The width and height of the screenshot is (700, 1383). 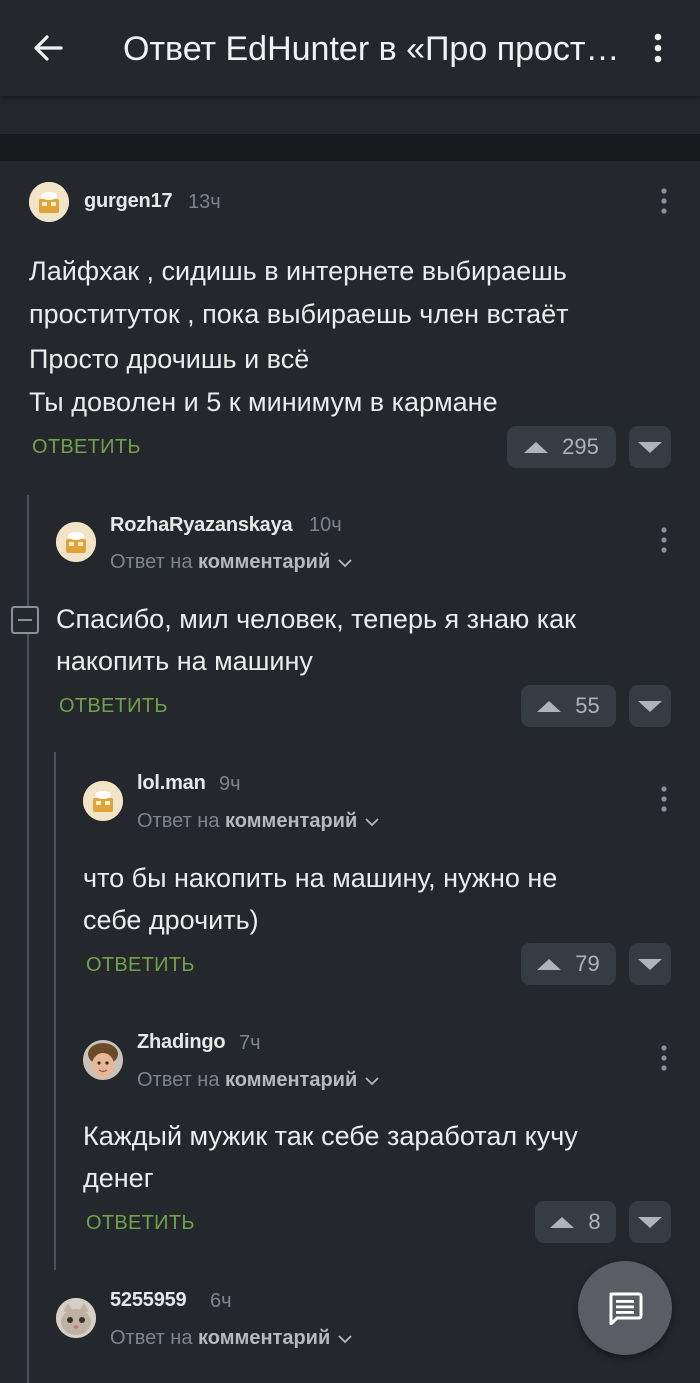 What do you see at coordinates (169, 359) in the screenshot?
I see `comment-text-line: Просто дрочишь и всё` at bounding box center [169, 359].